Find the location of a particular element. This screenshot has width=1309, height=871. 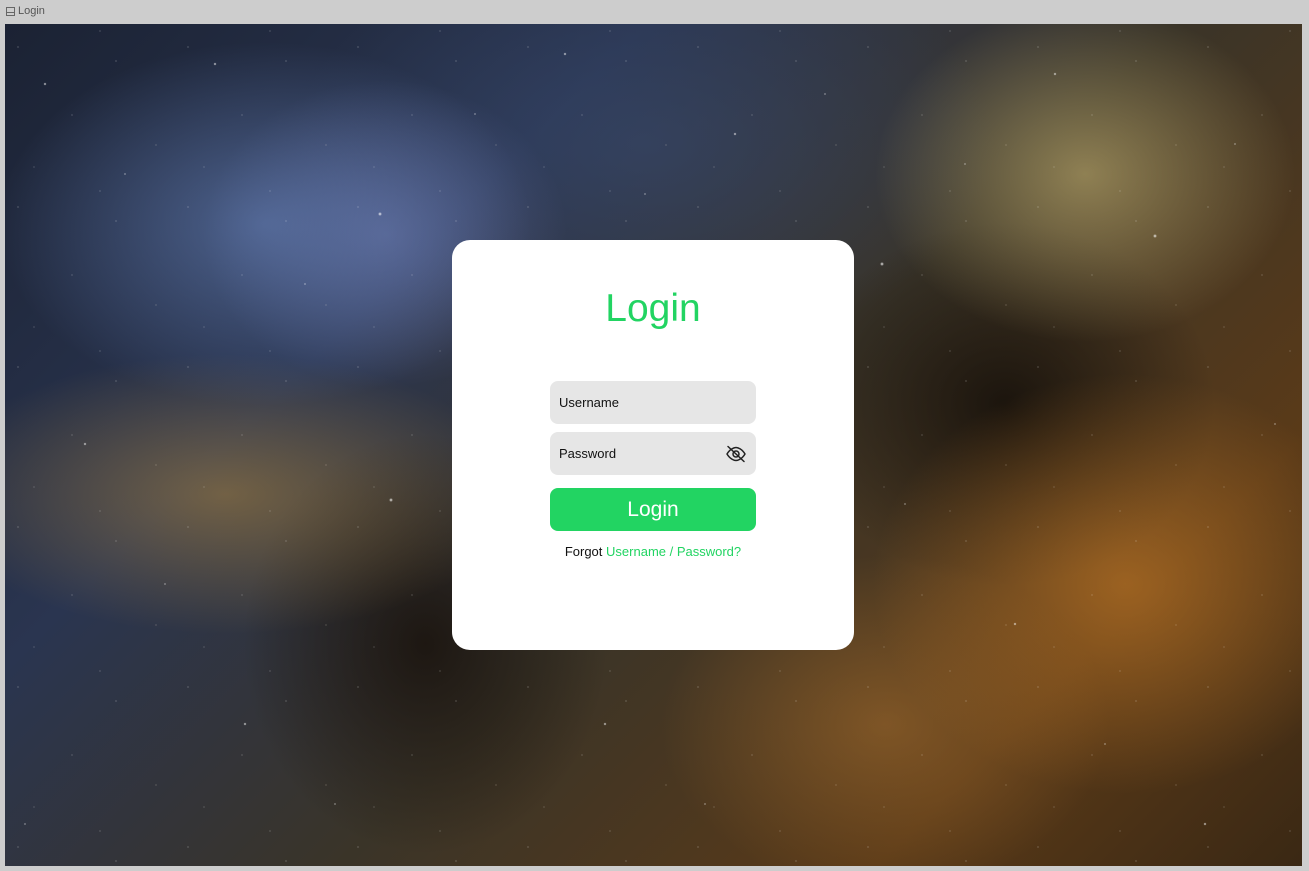

login-title: Login is located at coordinates (653, 308).